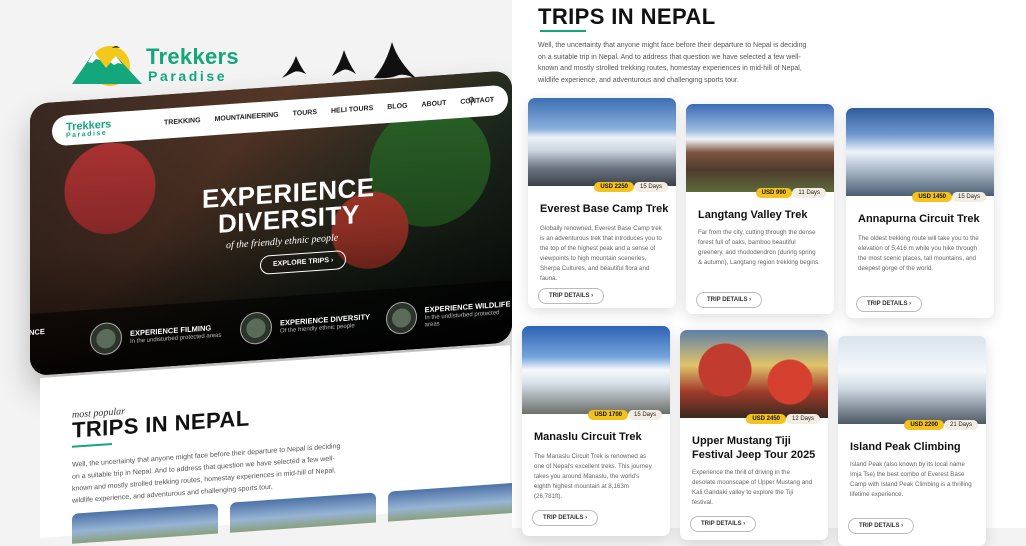  Describe the element at coordinates (766, 419) in the screenshot. I see `price-badge: USD 2450` at that location.